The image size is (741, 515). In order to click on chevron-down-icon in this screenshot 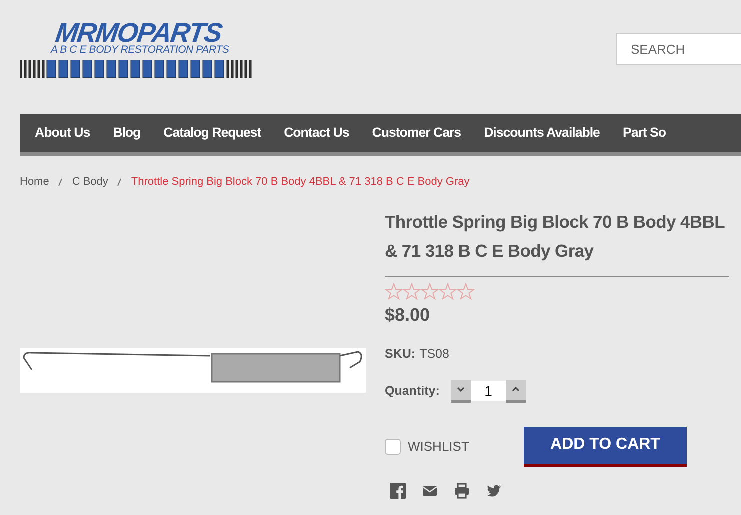, I will do `click(461, 389)`.